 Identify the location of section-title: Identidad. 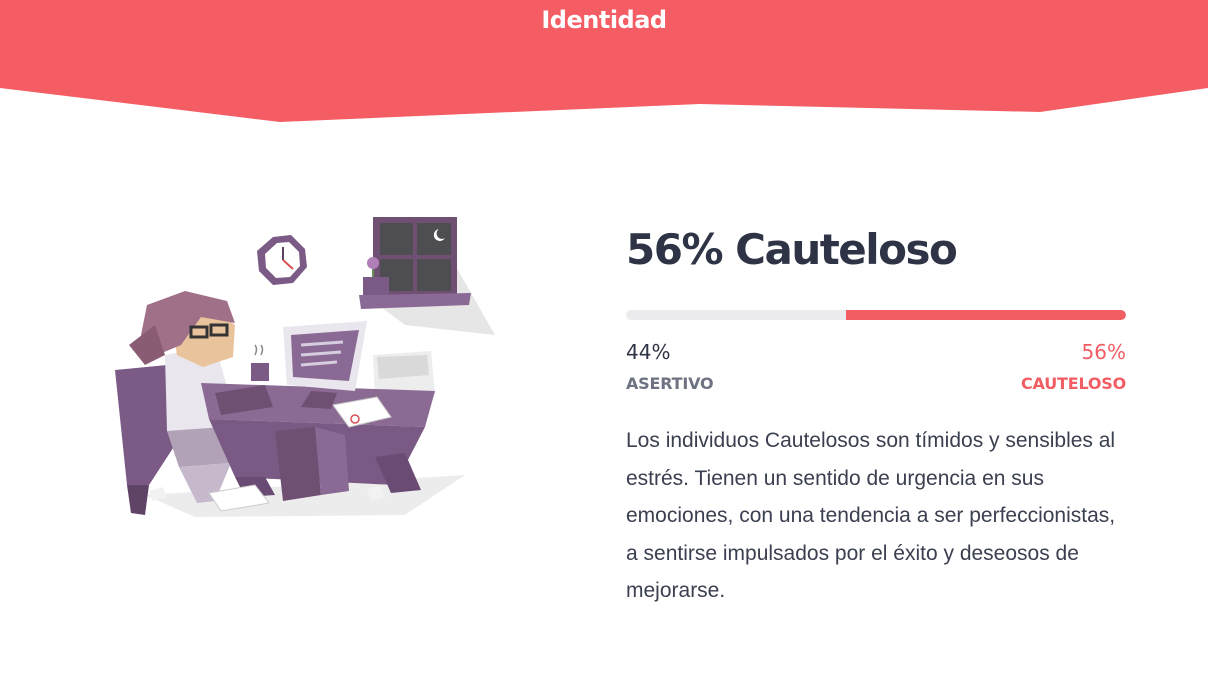
(604, 20).